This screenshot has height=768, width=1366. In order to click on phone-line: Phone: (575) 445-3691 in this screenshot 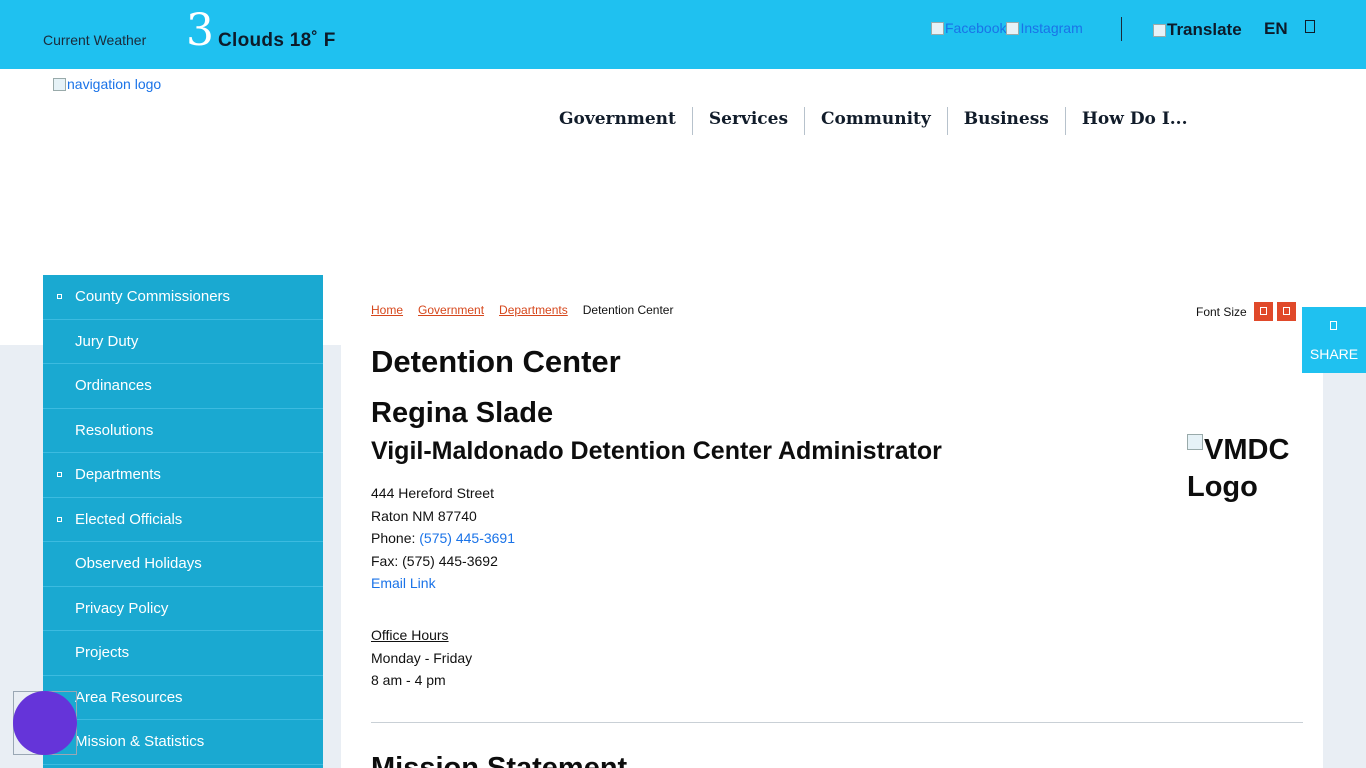, I will do `click(443, 538)`.